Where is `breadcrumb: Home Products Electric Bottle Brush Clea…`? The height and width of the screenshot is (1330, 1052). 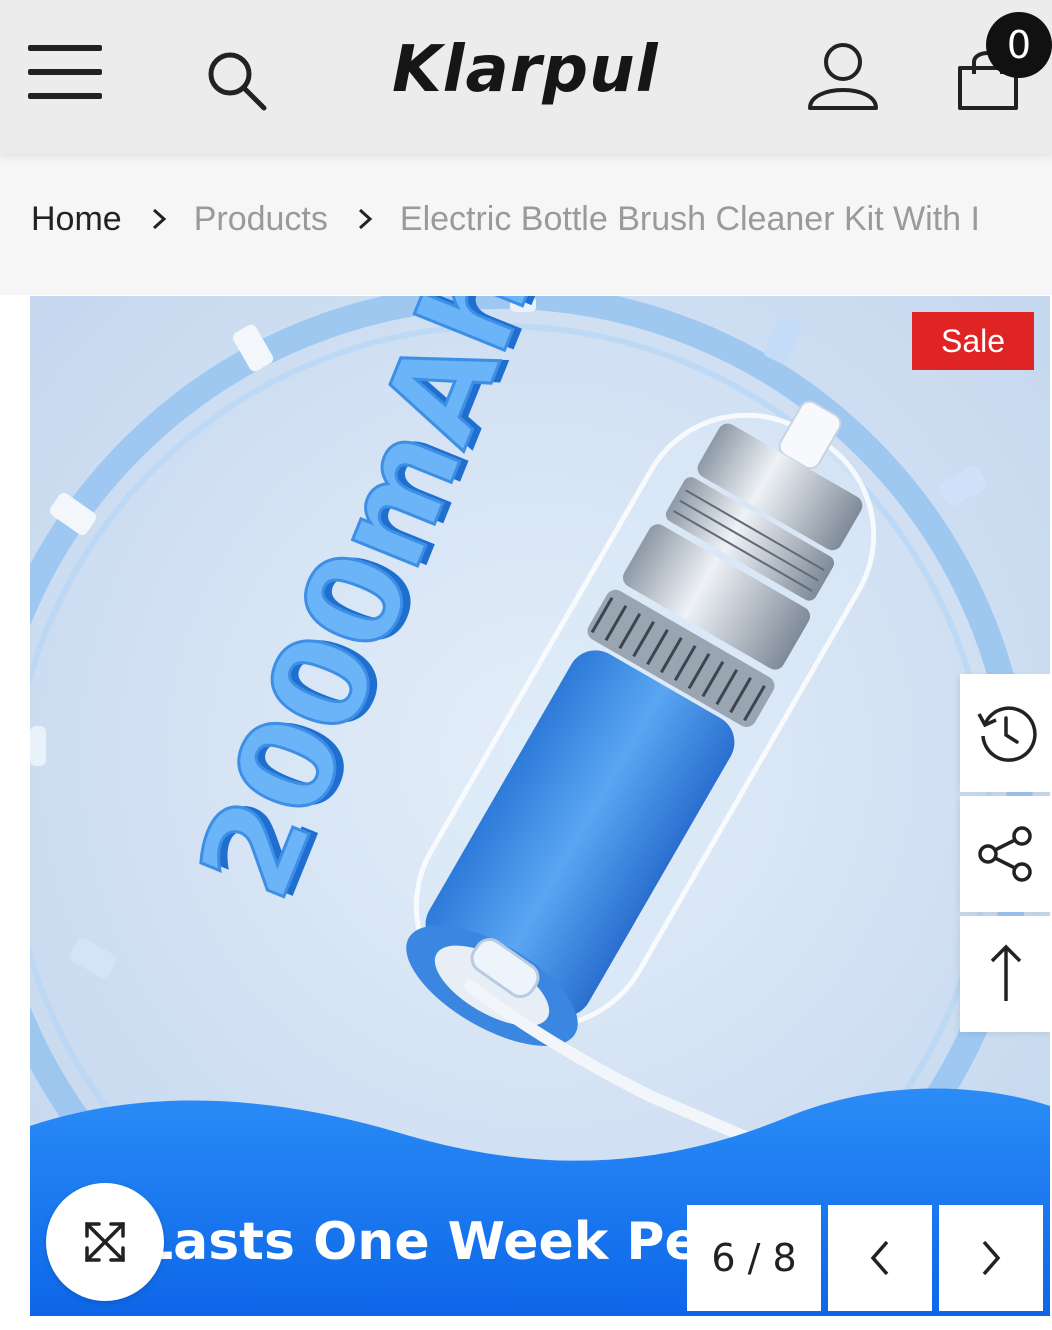 breadcrumb: Home Products Electric Bottle Brush Clea… is located at coordinates (505, 219).